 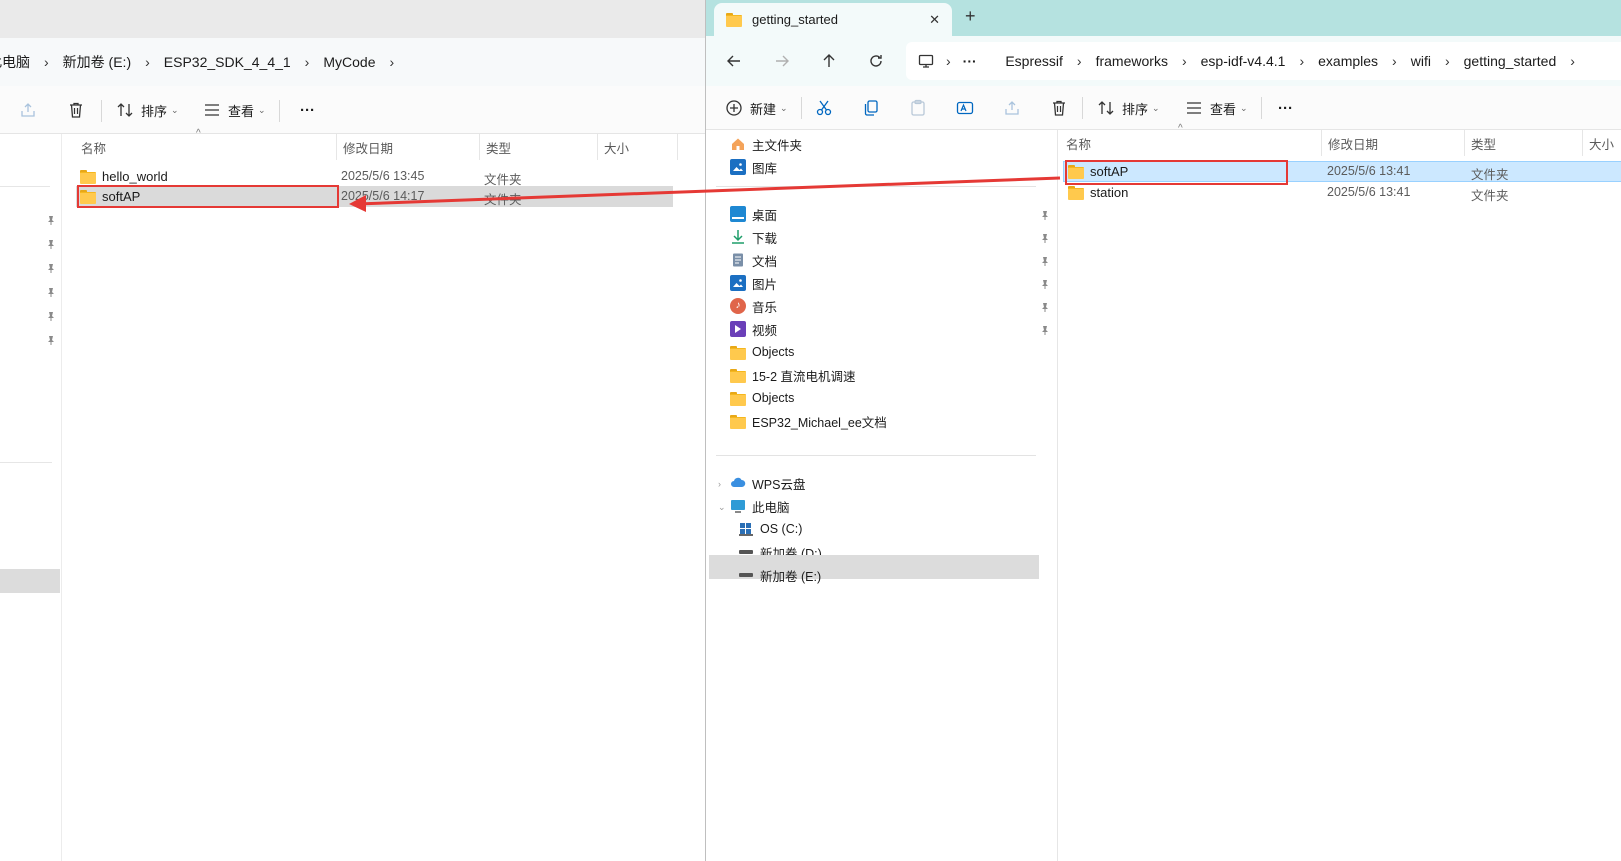 I want to click on arrow-line, so click(x=708, y=191).